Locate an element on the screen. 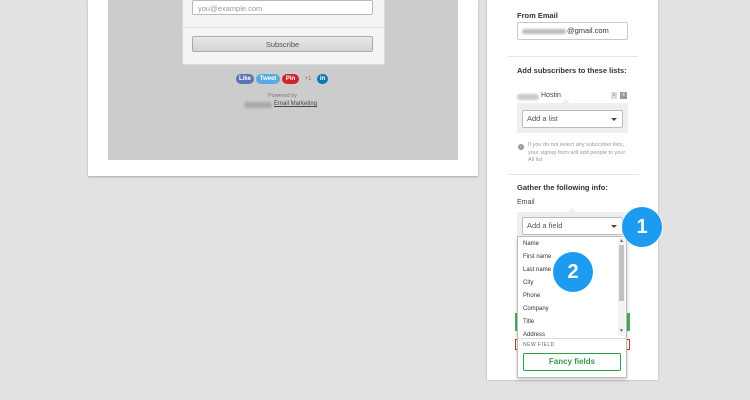  google-plus-one-button: +1 is located at coordinates (308, 79).